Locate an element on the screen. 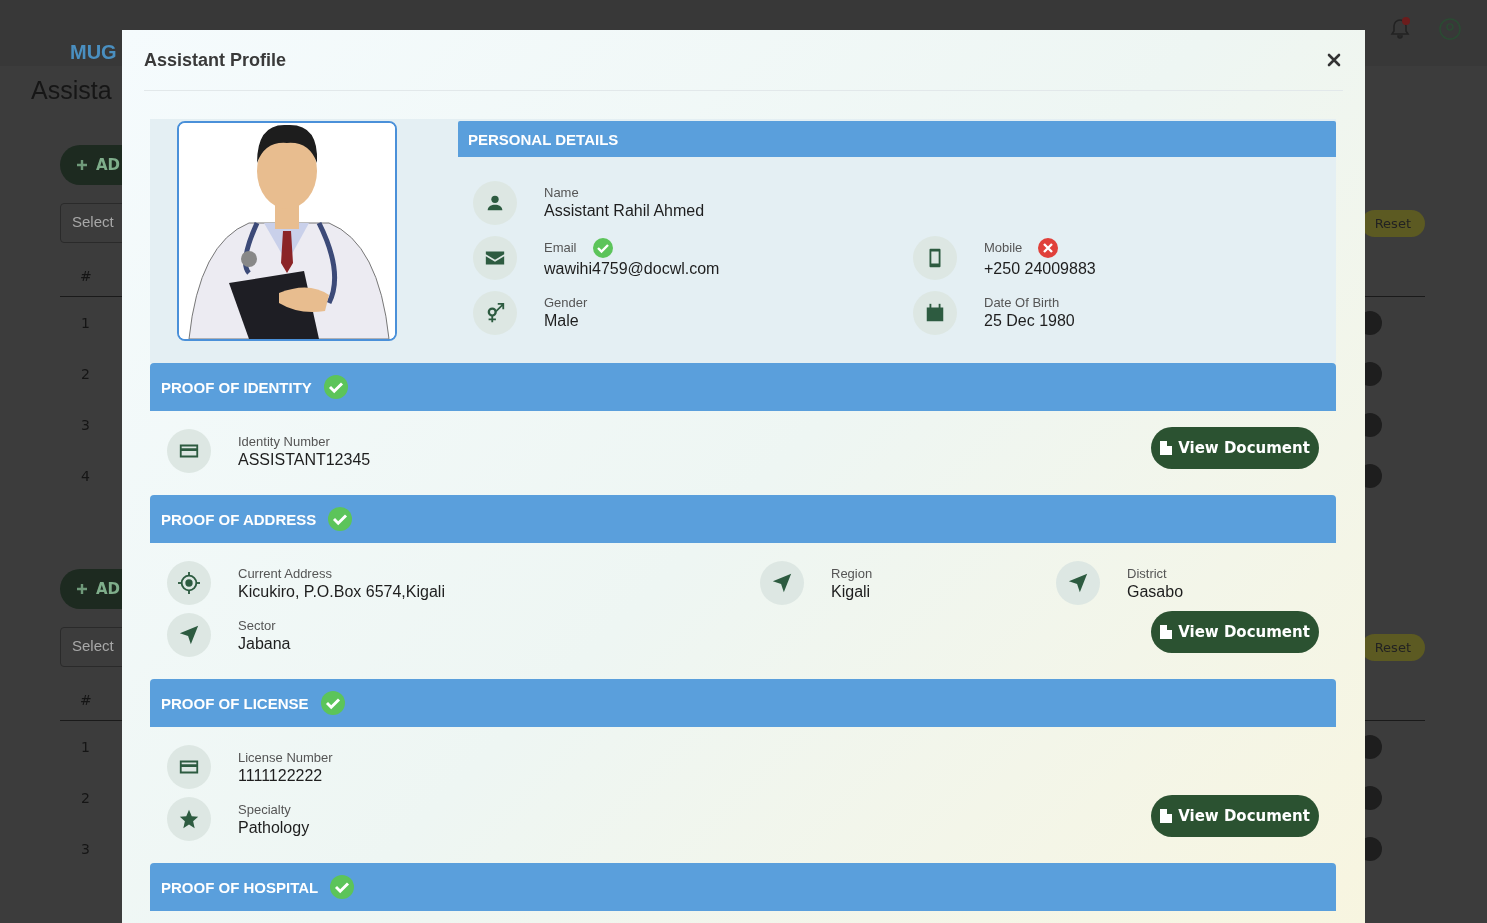  field-label: Gender is located at coordinates (566, 302).